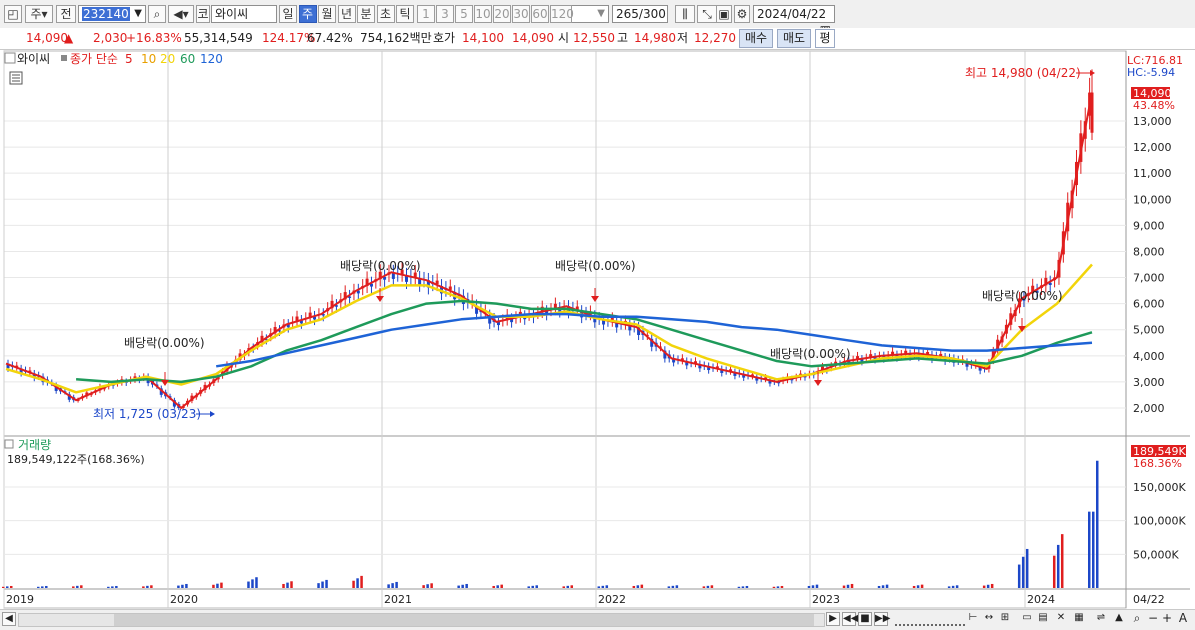 This screenshot has height=630, width=1195. What do you see at coordinates (244, 14) in the screenshot?
I see `stock-name-field: 와이씨` at bounding box center [244, 14].